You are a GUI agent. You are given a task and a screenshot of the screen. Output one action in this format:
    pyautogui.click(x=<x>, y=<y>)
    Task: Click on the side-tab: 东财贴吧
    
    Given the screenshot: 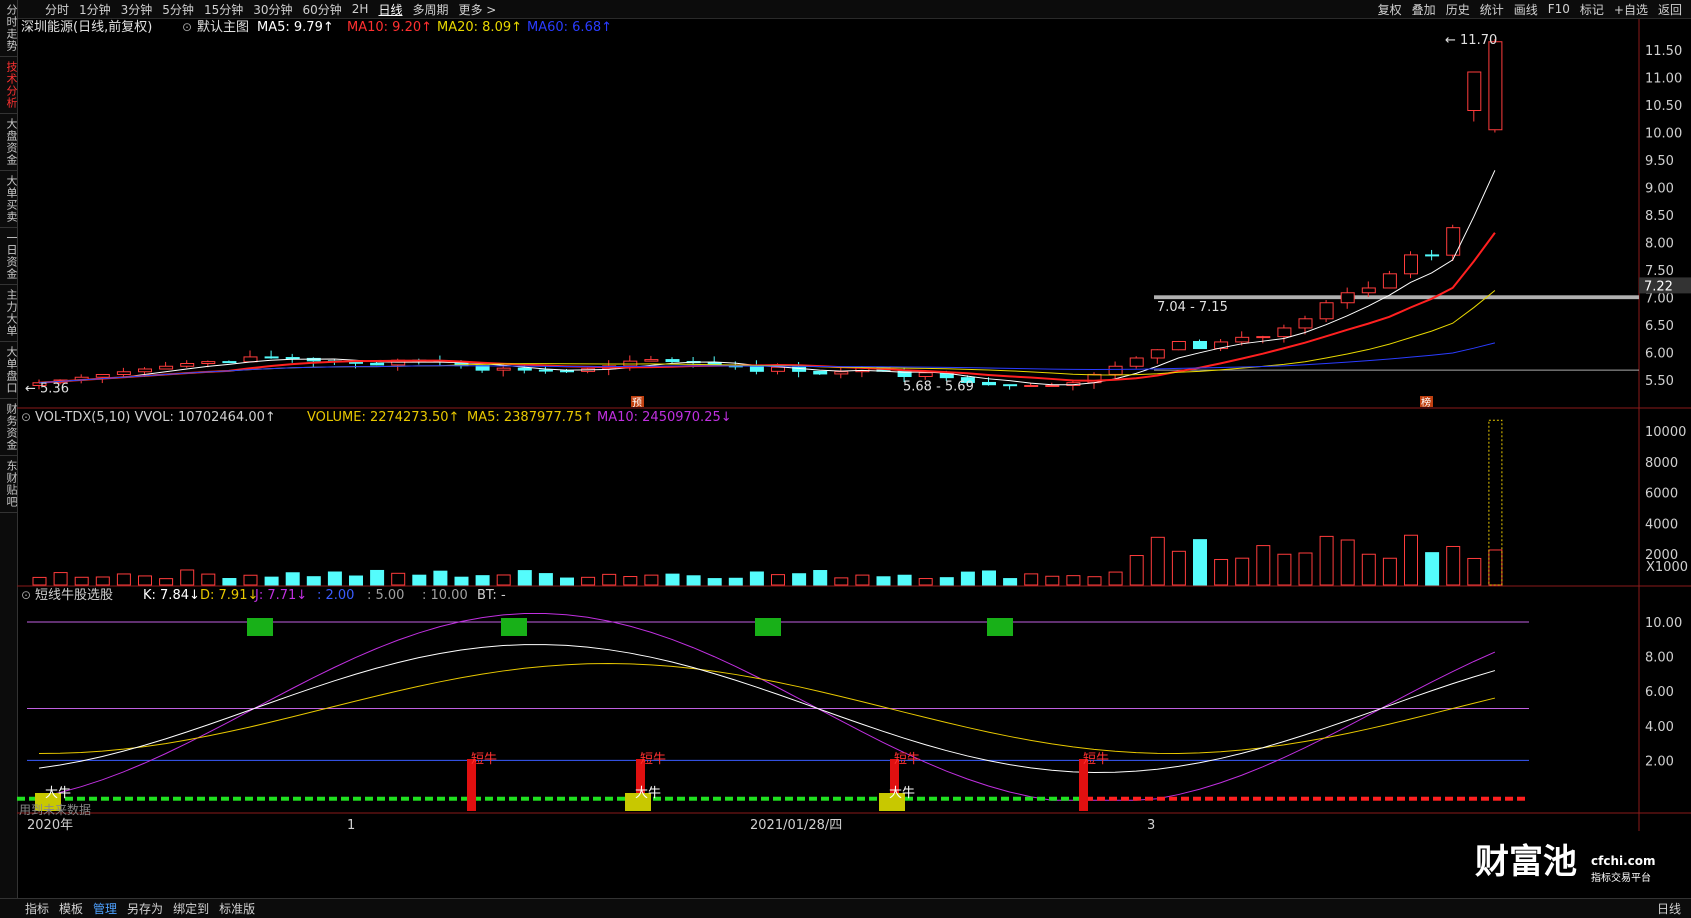 What is the action you would take?
    pyautogui.click(x=9, y=484)
    